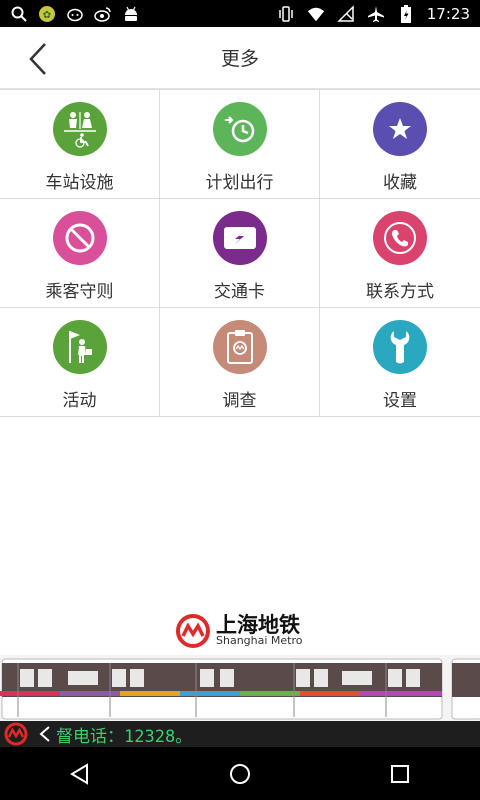 The width and height of the screenshot is (480, 800). I want to click on menu-item-station-facilities: 车站设施, so click(80, 144).